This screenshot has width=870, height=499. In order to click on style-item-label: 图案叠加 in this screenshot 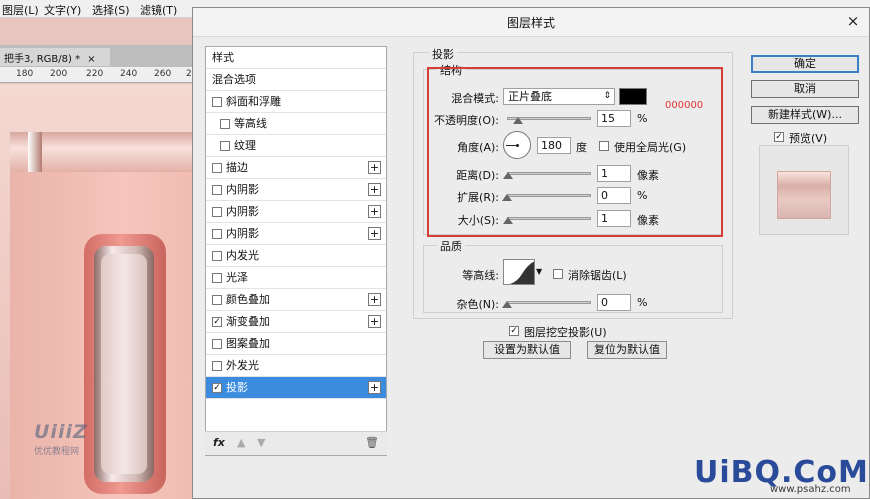, I will do `click(248, 343)`.